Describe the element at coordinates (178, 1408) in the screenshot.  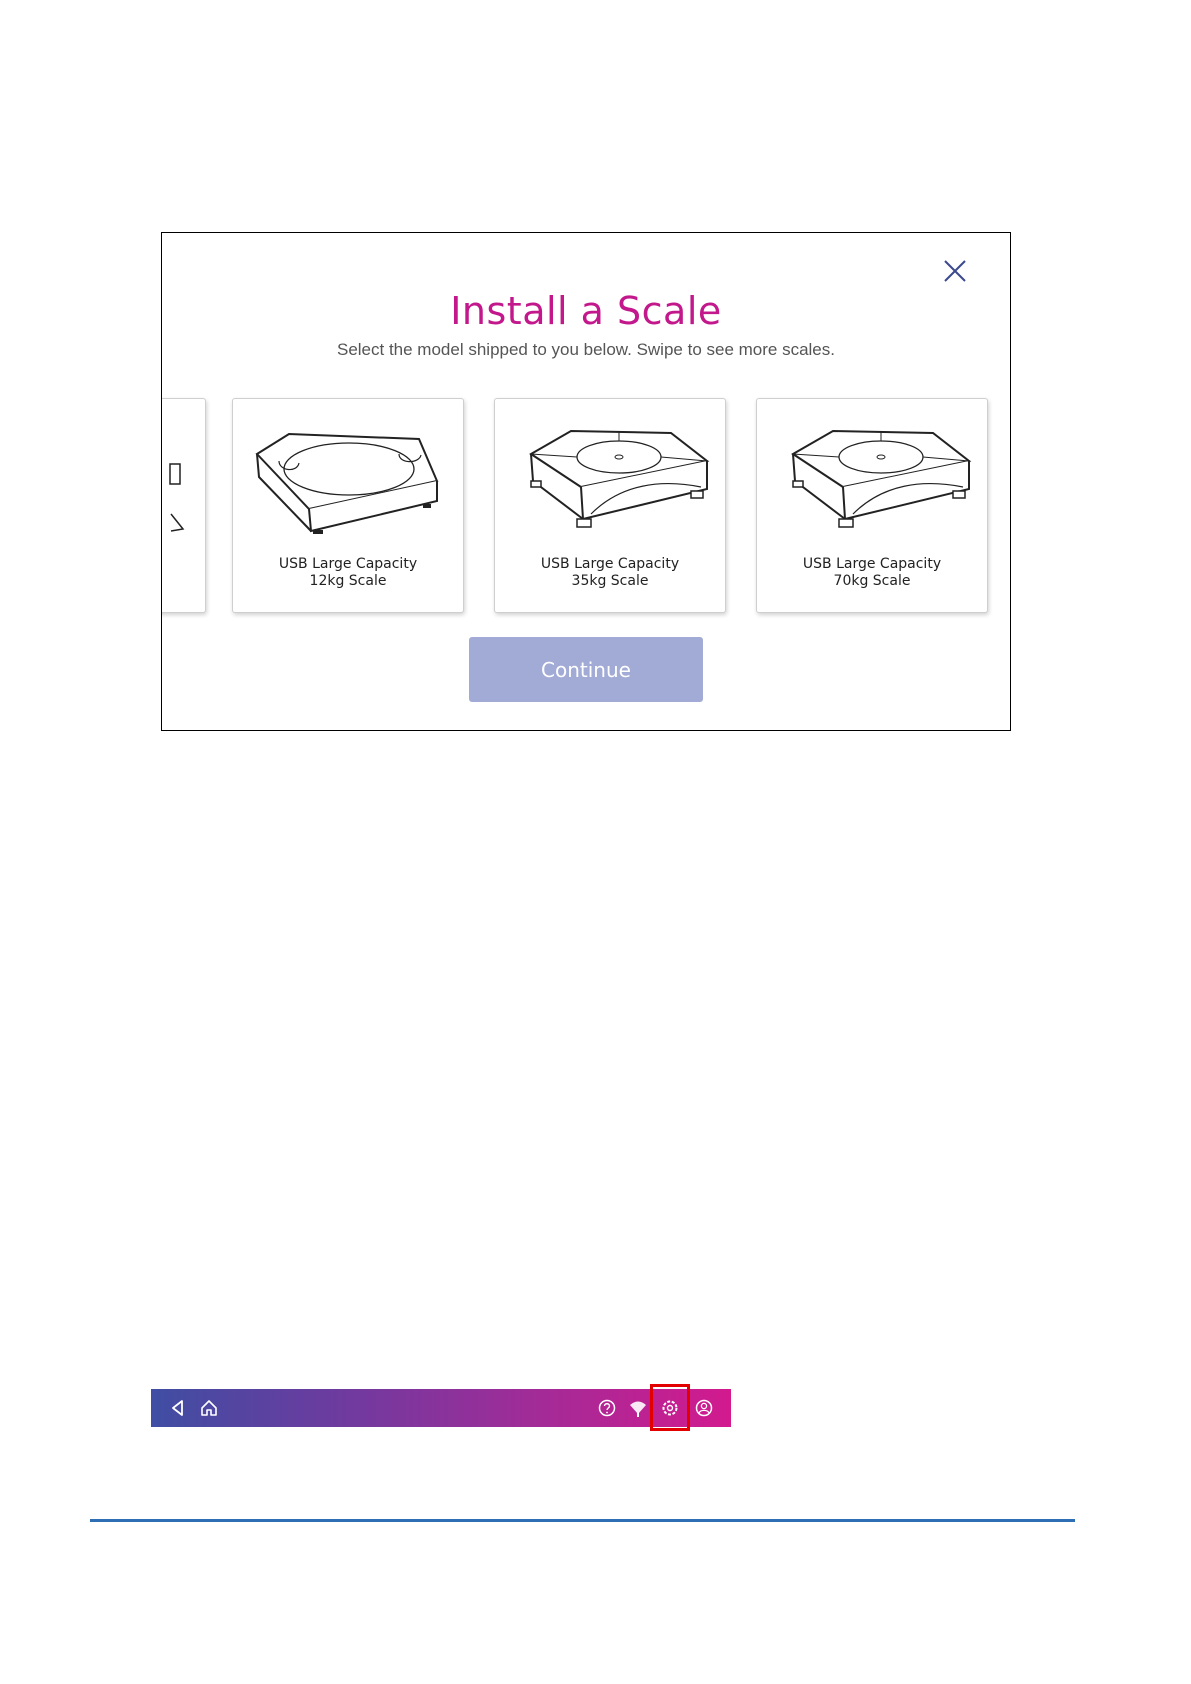
I see `back-icon` at that location.